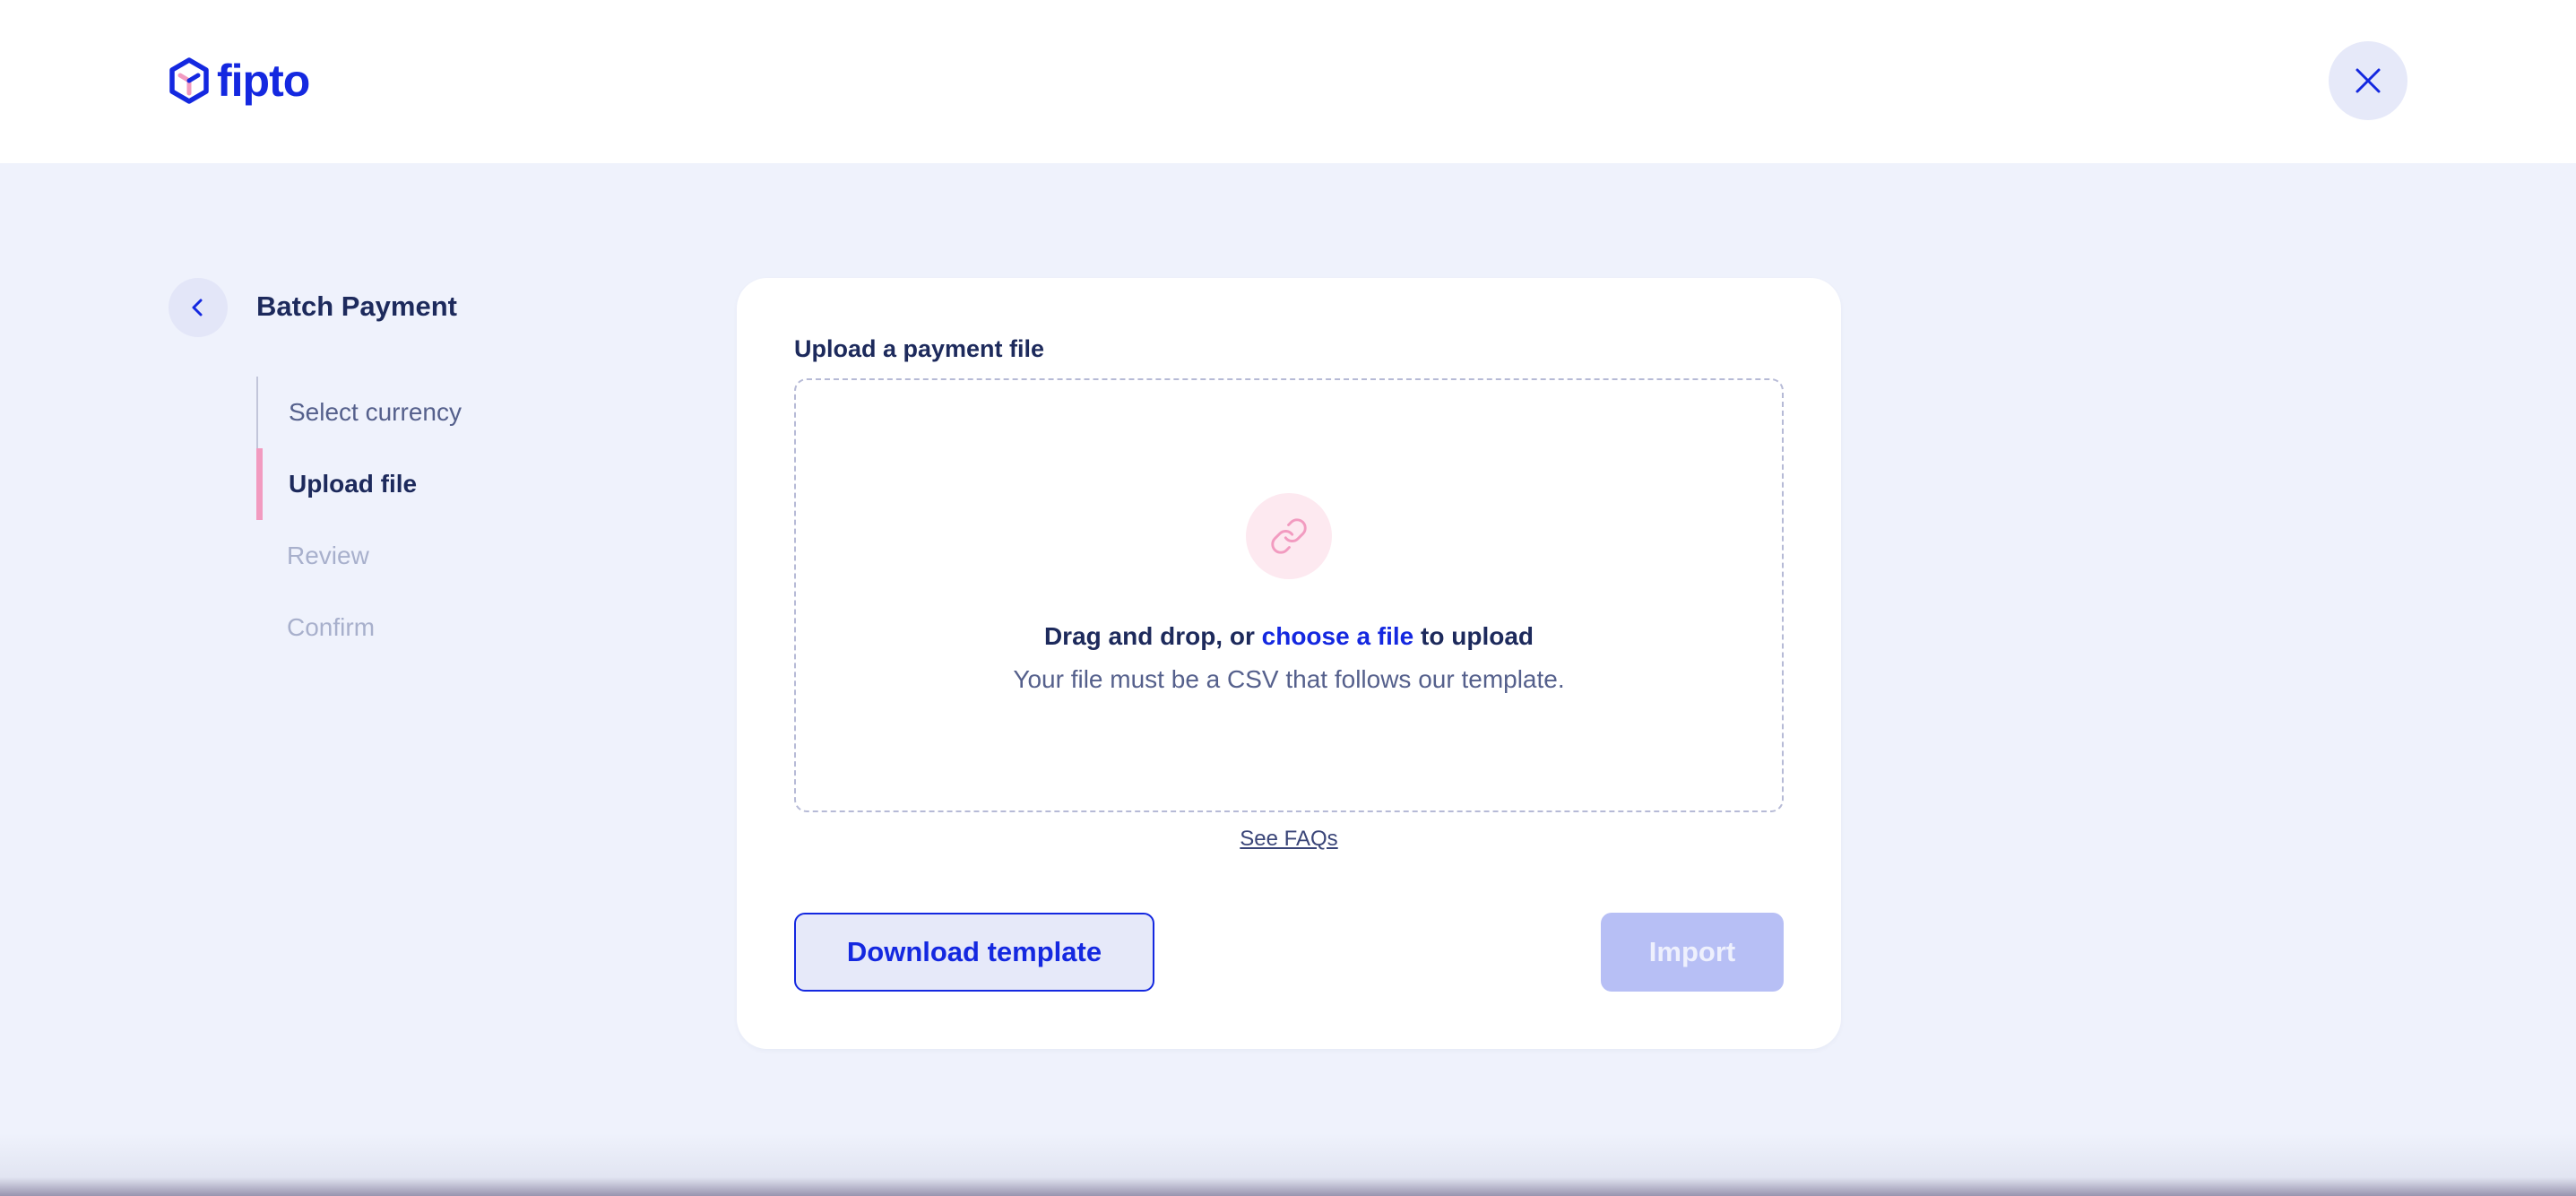  I want to click on bottom-edge-shadow, so click(1288, 1165).